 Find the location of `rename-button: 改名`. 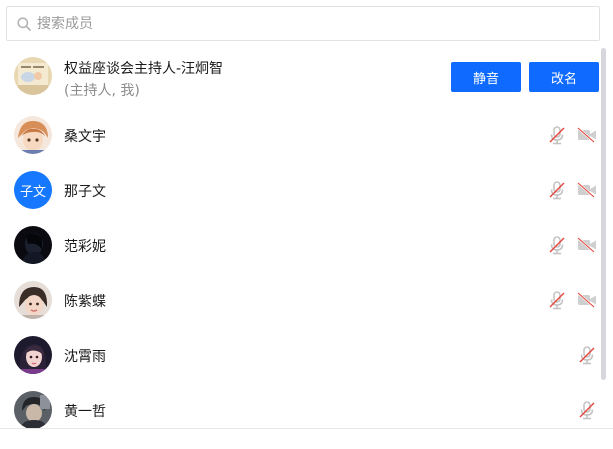

rename-button: 改名 is located at coordinates (564, 77).